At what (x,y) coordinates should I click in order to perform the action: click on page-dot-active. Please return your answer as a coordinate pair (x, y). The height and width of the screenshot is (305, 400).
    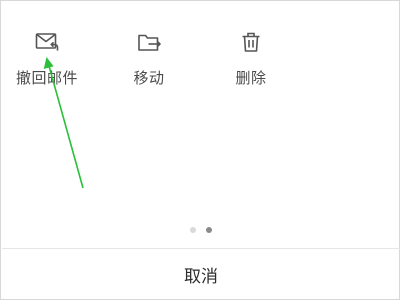
    Looking at the image, I should click on (209, 230).